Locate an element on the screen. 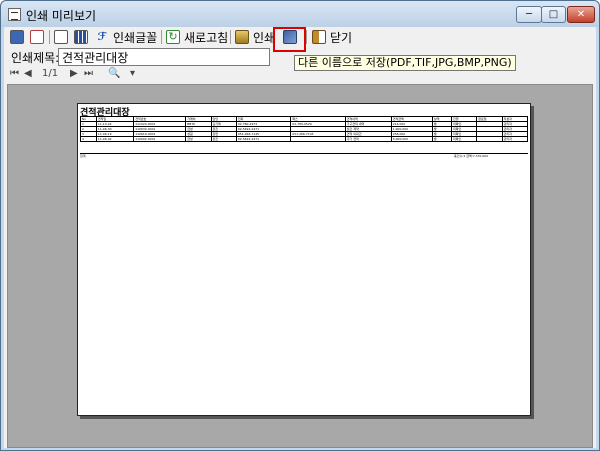  table-cell: 관리자 is located at coordinates (515, 139).